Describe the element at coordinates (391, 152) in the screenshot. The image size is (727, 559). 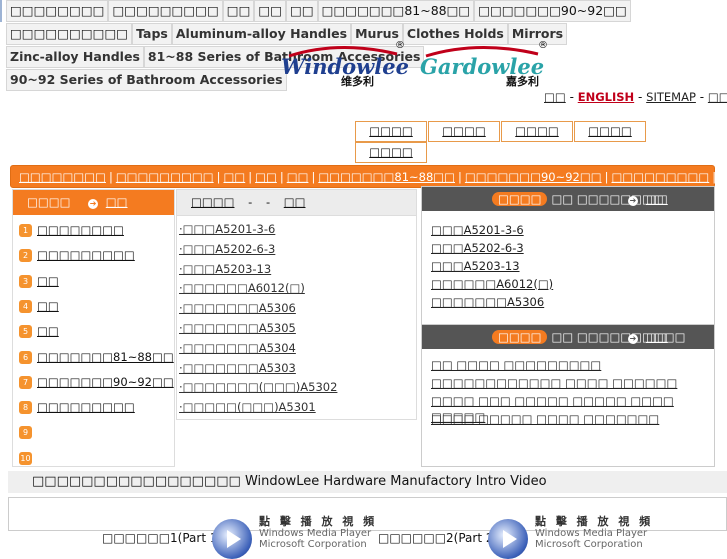
I see `nav-button-5: □□□□` at that location.